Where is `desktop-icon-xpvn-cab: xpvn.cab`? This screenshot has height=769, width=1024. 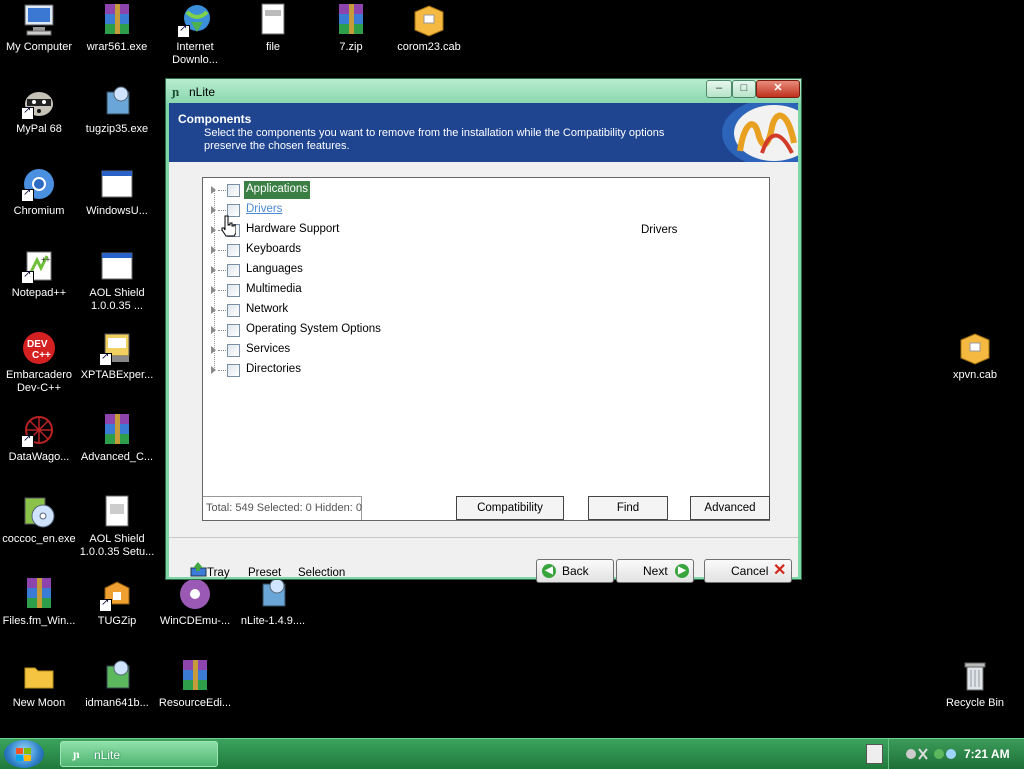 desktop-icon-xpvn-cab: xpvn.cab is located at coordinates (975, 356).